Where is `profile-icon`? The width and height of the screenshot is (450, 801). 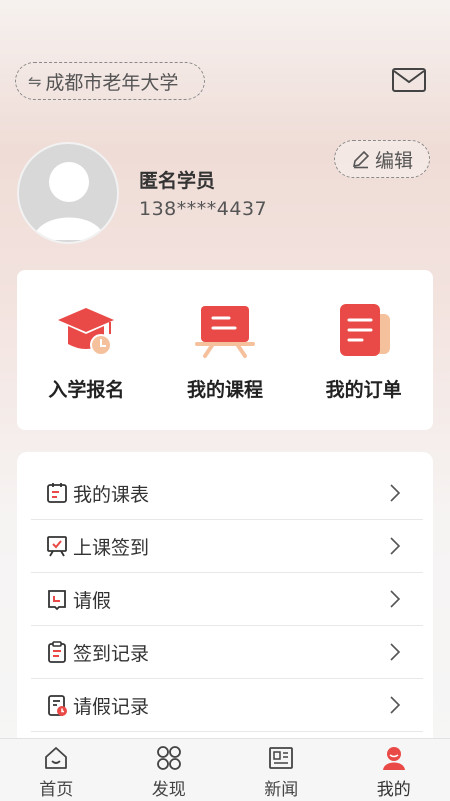
profile-icon is located at coordinates (394, 758).